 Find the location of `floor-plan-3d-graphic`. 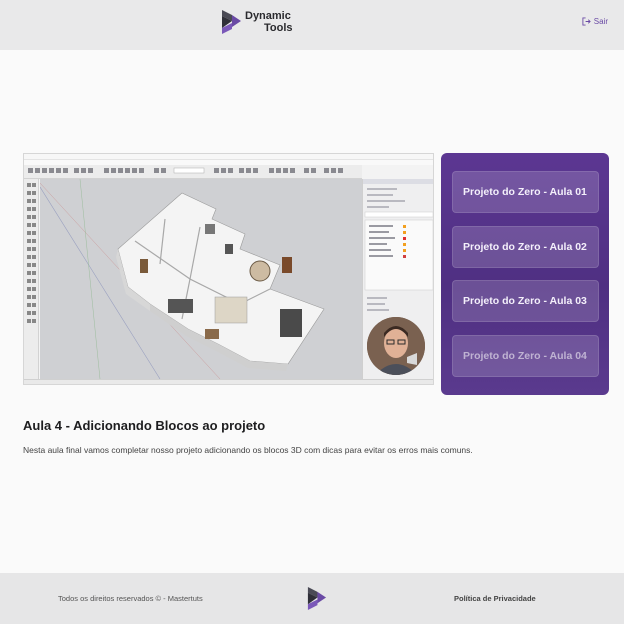

floor-plan-3d-graphic is located at coordinates (182, 279).